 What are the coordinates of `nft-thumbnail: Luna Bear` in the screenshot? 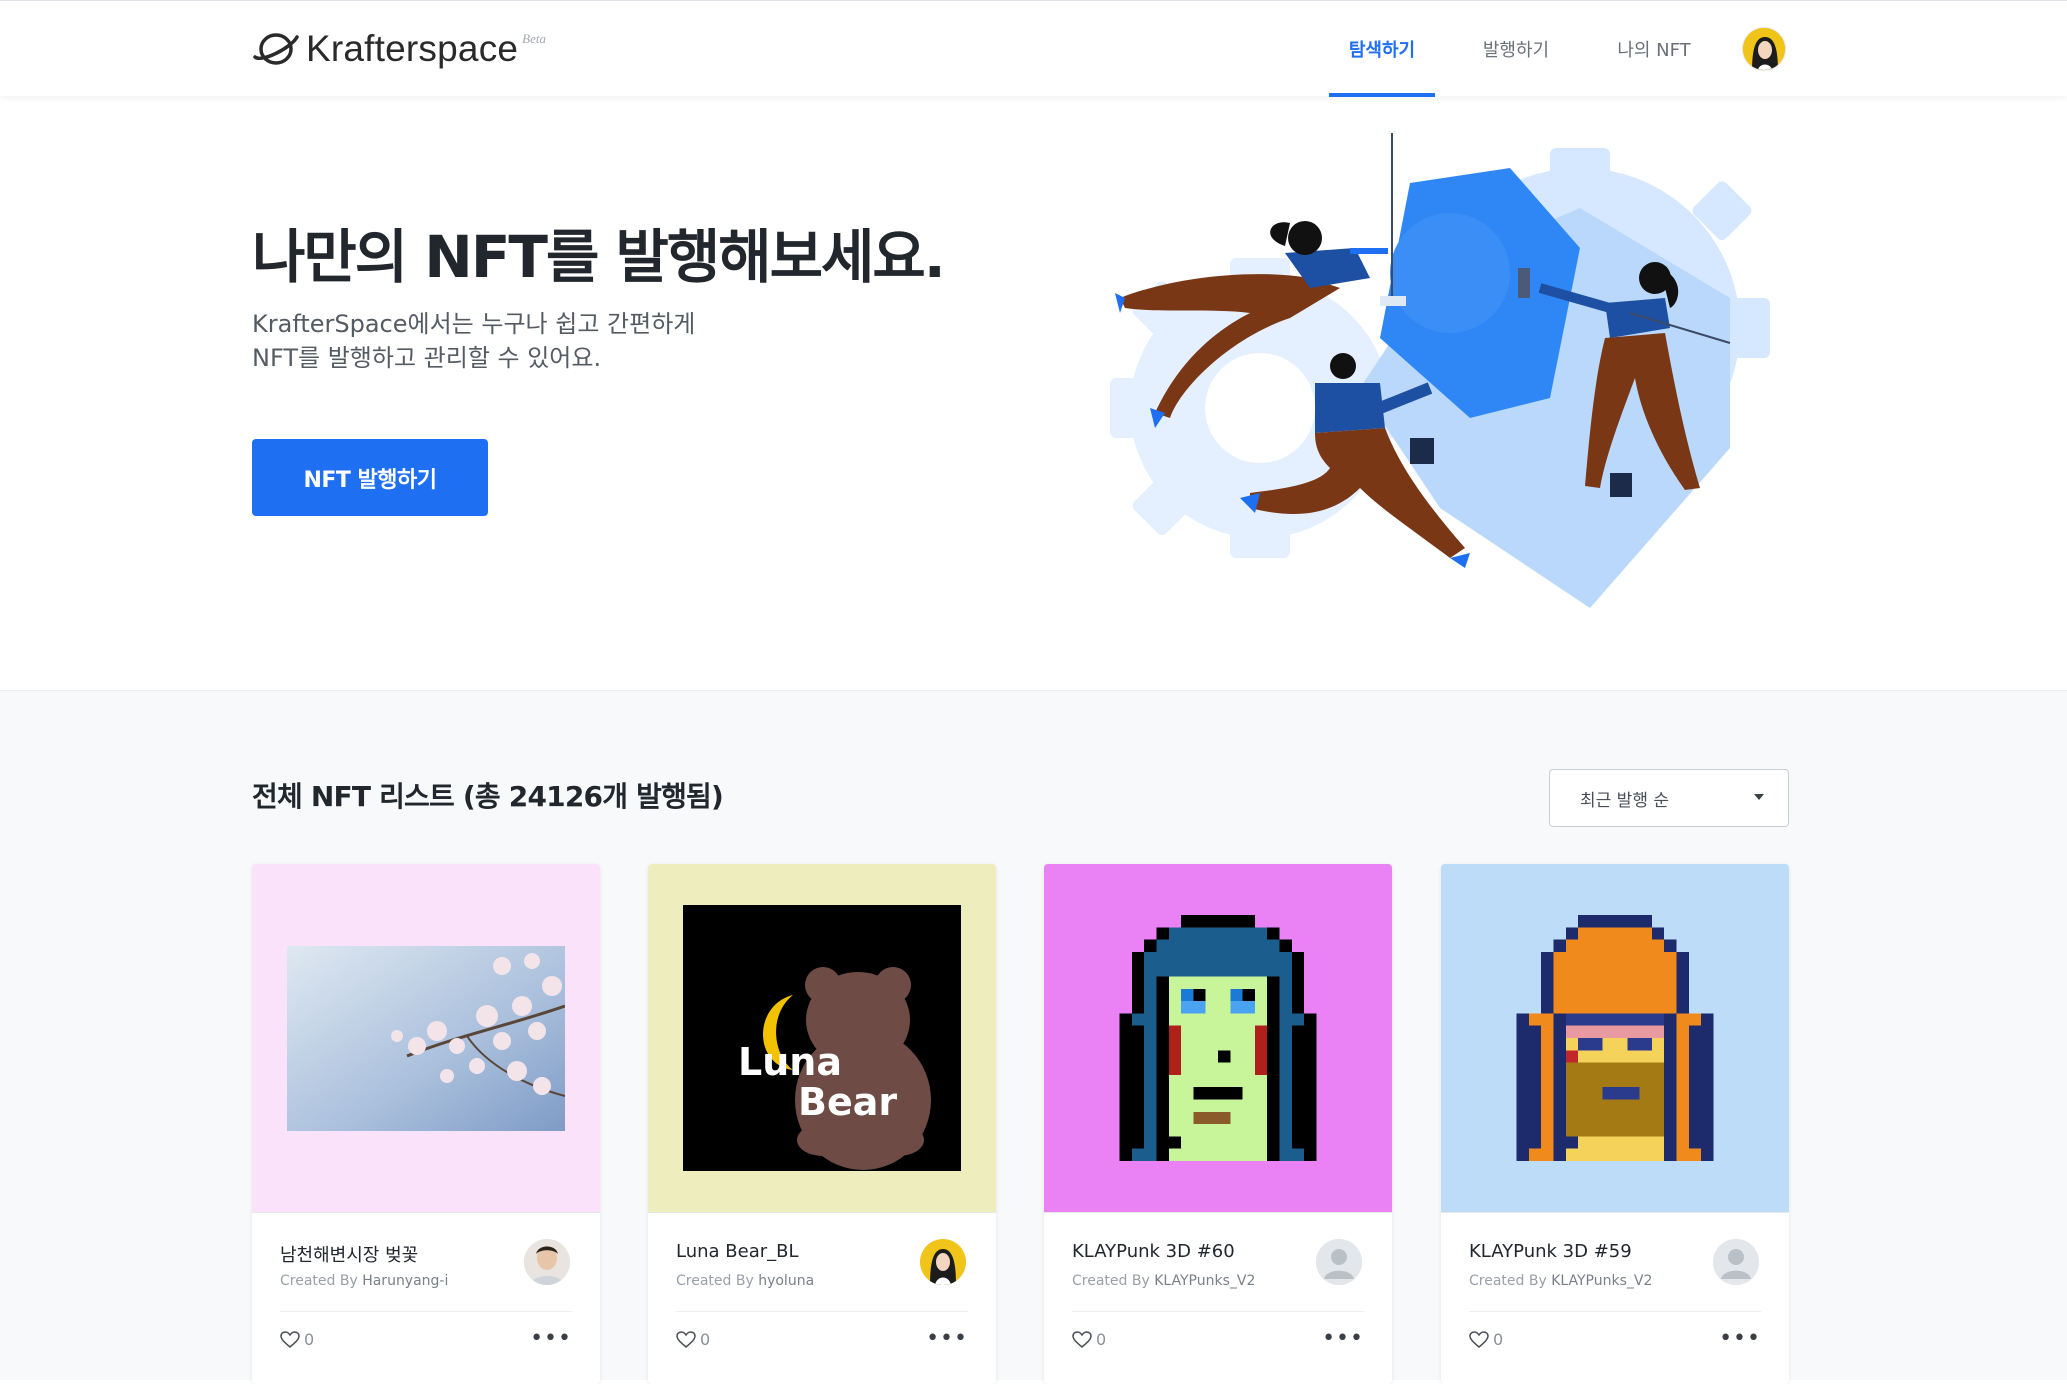 It's located at (822, 1038).